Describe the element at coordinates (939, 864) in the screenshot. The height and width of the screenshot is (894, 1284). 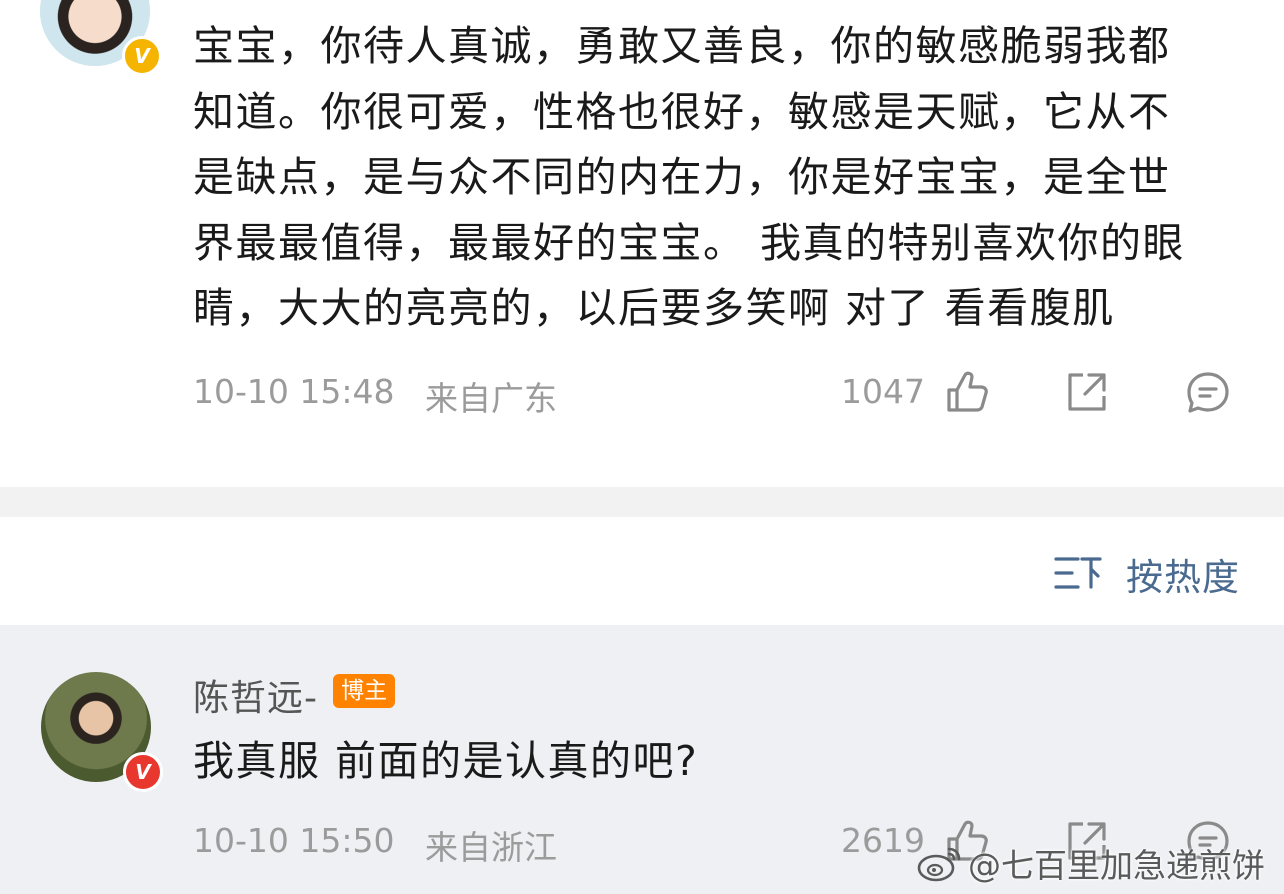
I see `weibo-logo-icon` at that location.